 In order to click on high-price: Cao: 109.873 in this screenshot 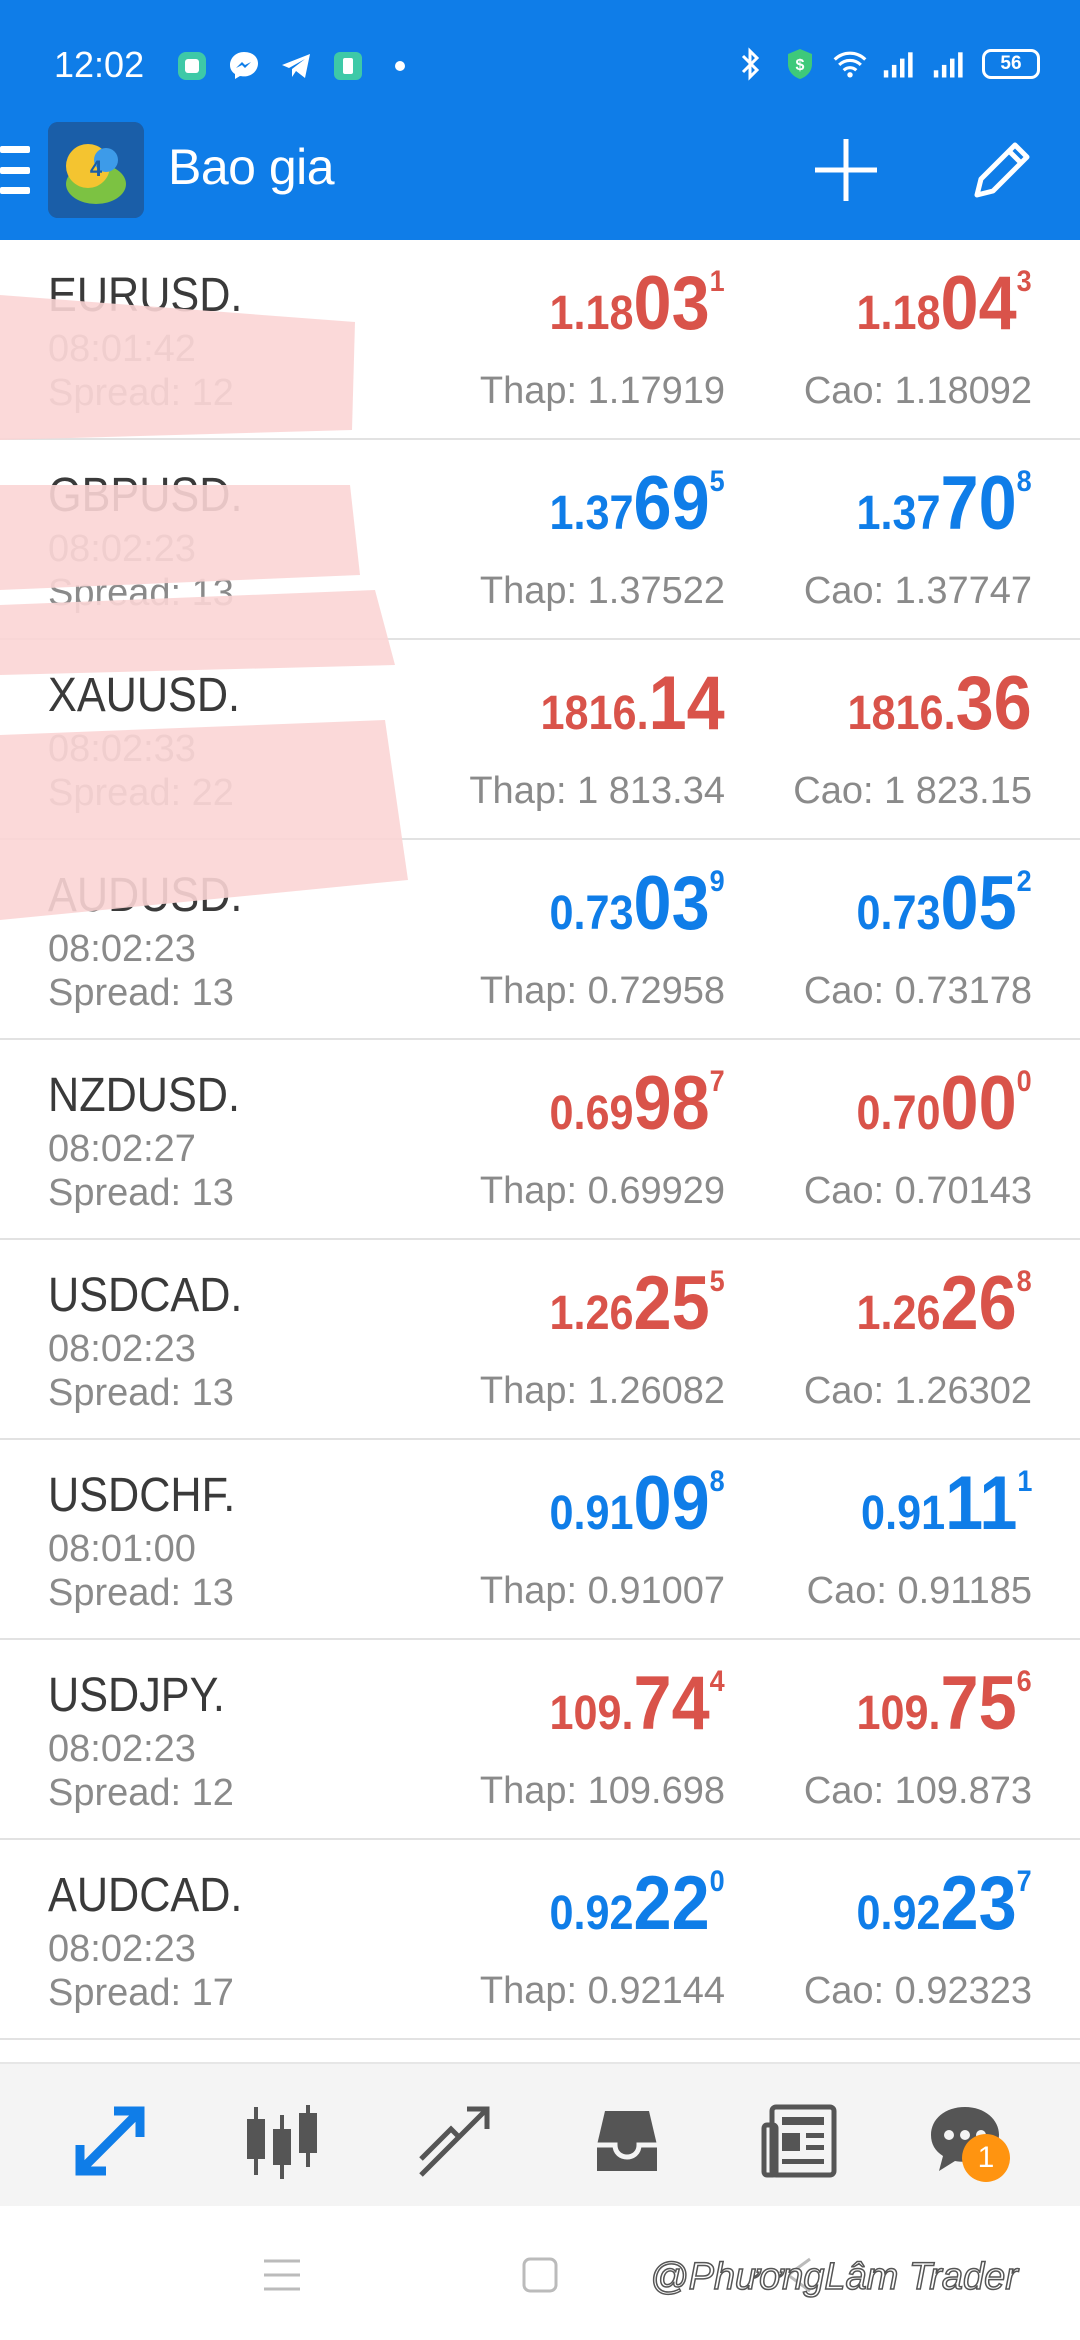, I will do `click(917, 1791)`.